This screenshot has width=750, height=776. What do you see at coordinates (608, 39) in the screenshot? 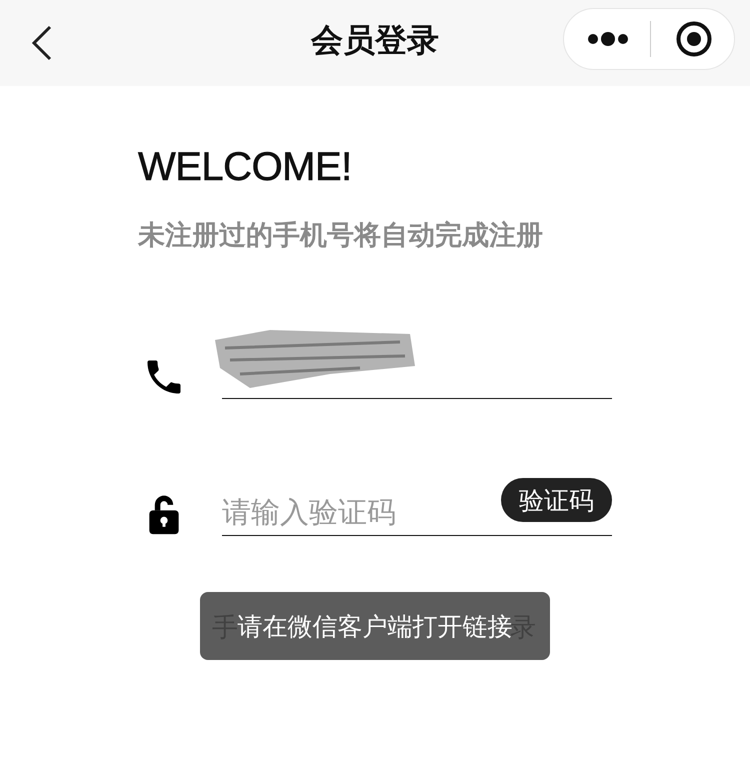
I see `more-icon` at bounding box center [608, 39].